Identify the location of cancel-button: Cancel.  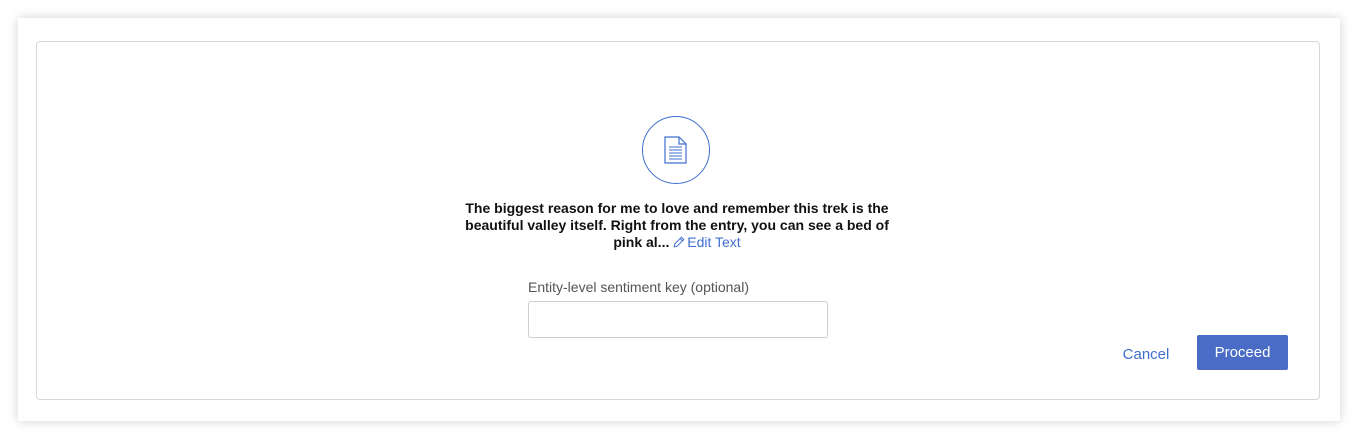
(1146, 354).